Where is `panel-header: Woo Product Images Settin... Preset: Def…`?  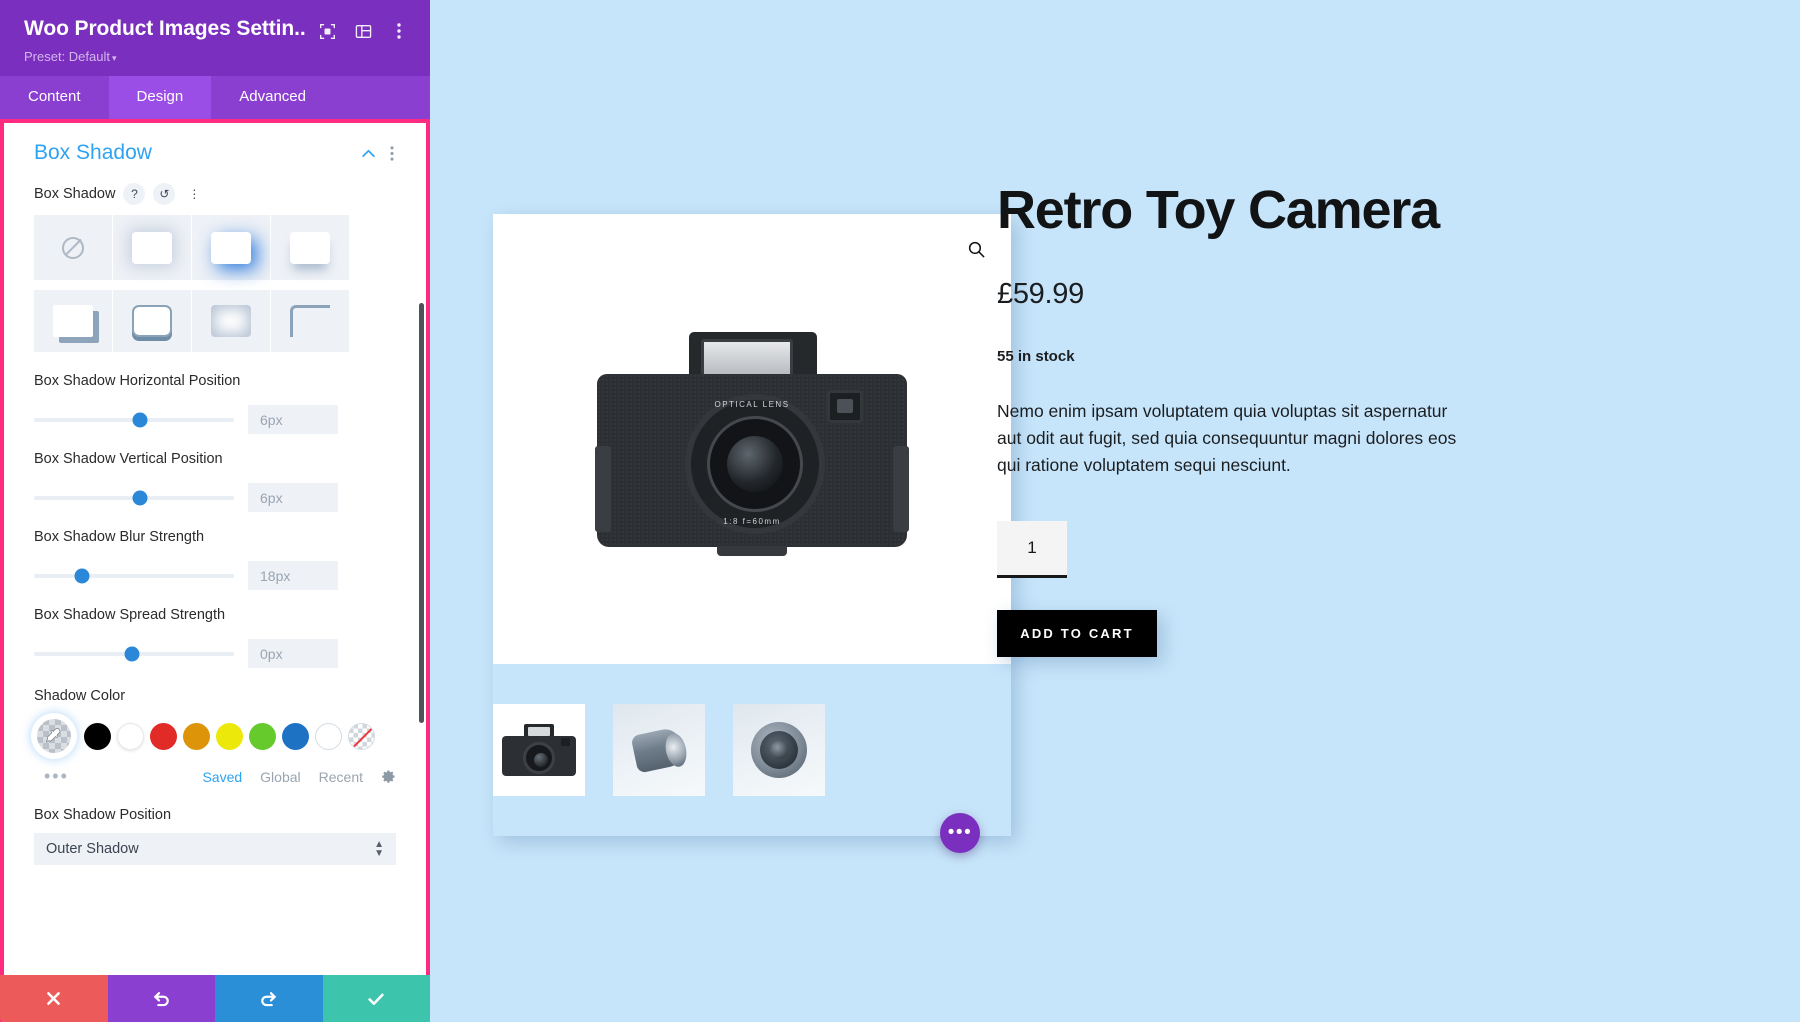 panel-header: Woo Product Images Settin... Preset: Def… is located at coordinates (215, 59).